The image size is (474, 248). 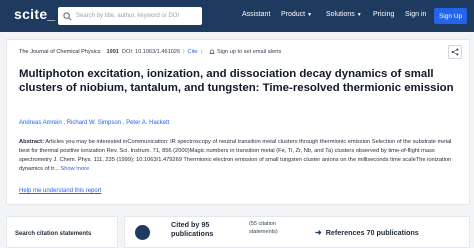 I want to click on arrow-right-icon: ➜, so click(x=318, y=232).